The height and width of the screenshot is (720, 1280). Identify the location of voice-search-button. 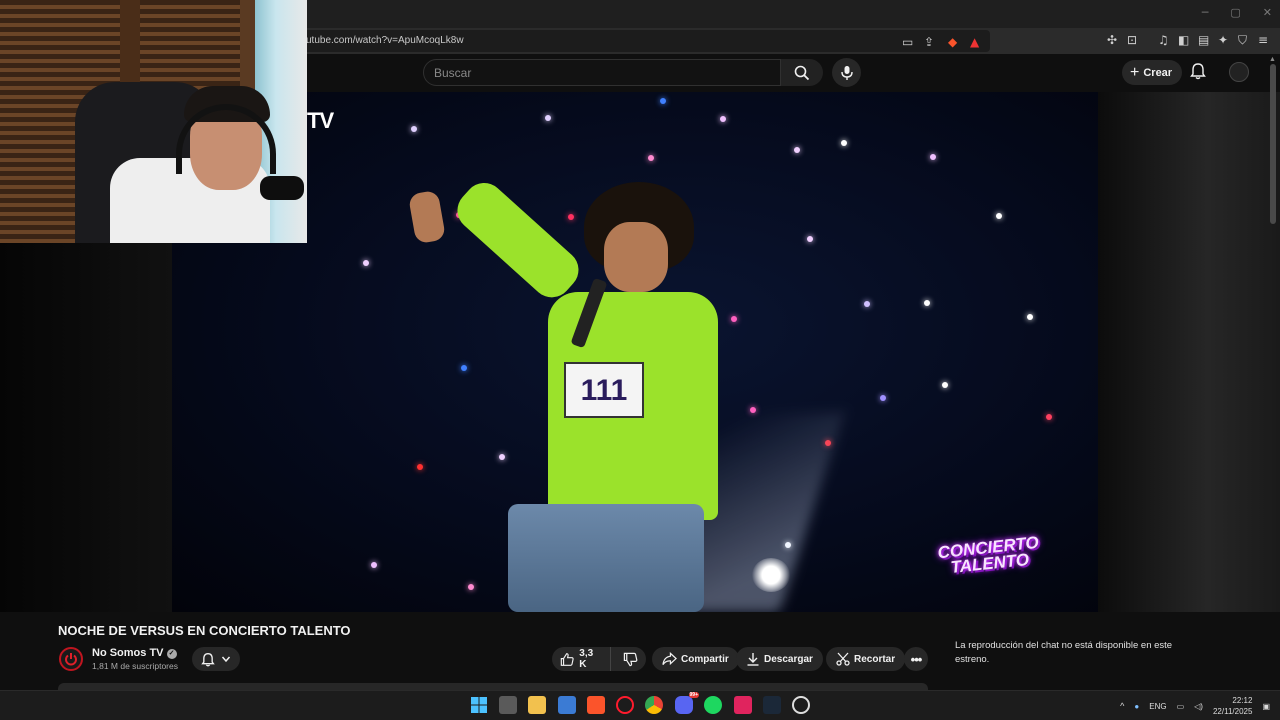
(846, 72).